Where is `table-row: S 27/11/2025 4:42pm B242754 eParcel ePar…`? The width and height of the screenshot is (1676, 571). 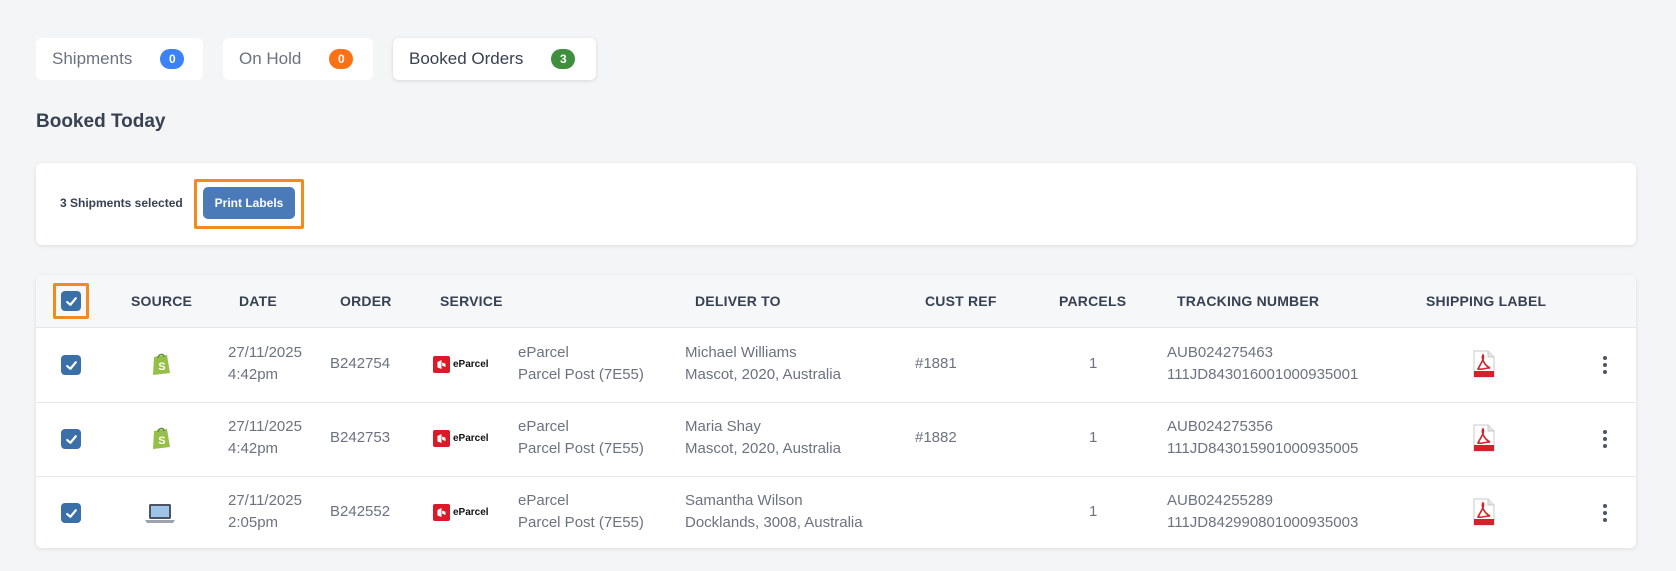 table-row: S 27/11/2025 4:42pm B242754 eParcel ePar… is located at coordinates (836, 365).